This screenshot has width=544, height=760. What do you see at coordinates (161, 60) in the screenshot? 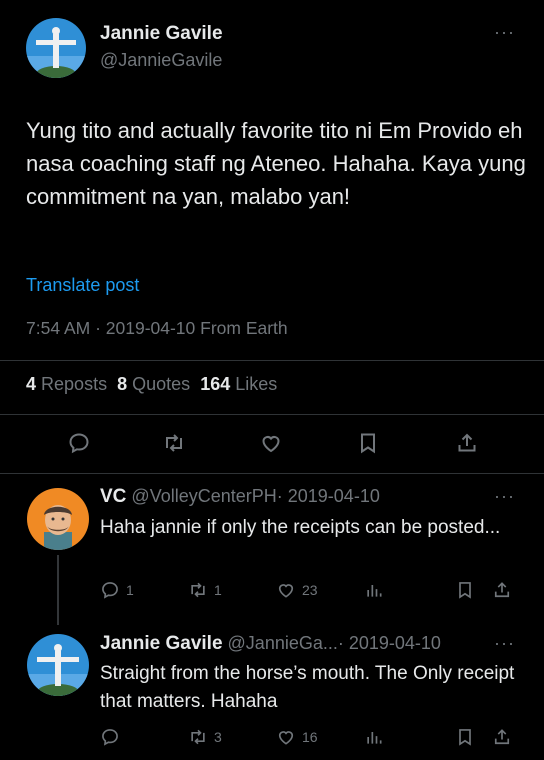
I see `author-handle: @JannieGavile` at bounding box center [161, 60].